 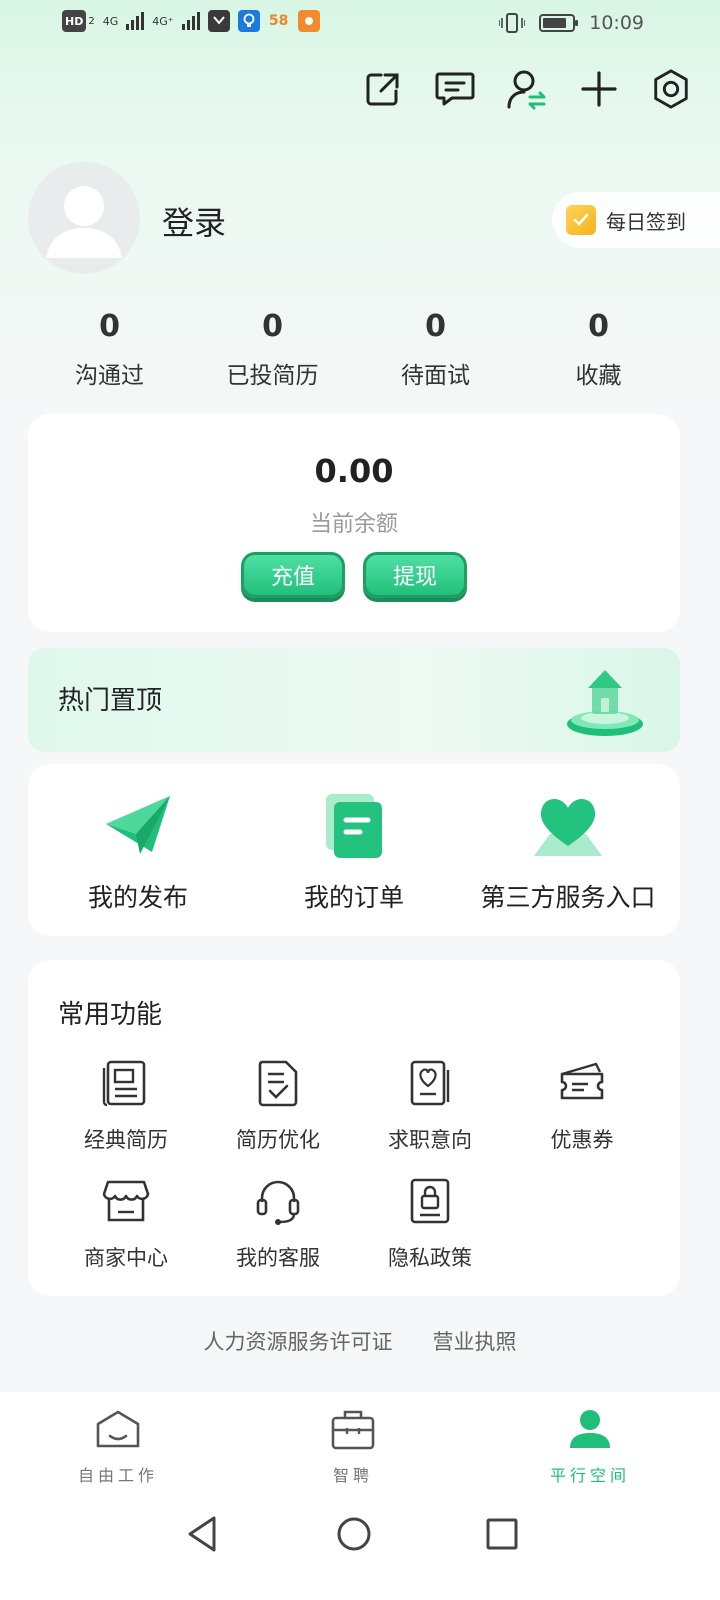 What do you see at coordinates (194, 221) in the screenshot?
I see `login-label: 登录` at bounding box center [194, 221].